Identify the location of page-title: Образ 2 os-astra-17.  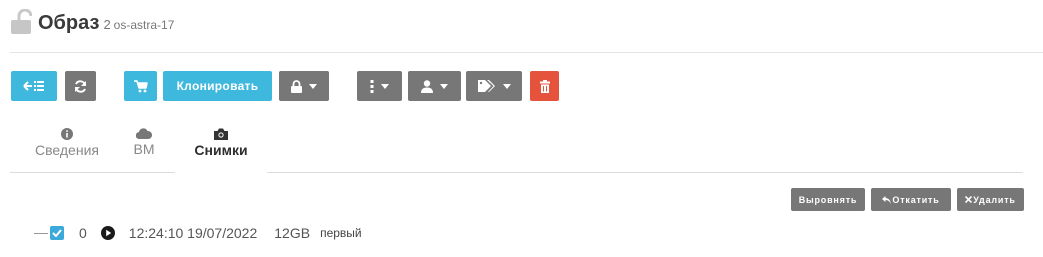
(106, 23).